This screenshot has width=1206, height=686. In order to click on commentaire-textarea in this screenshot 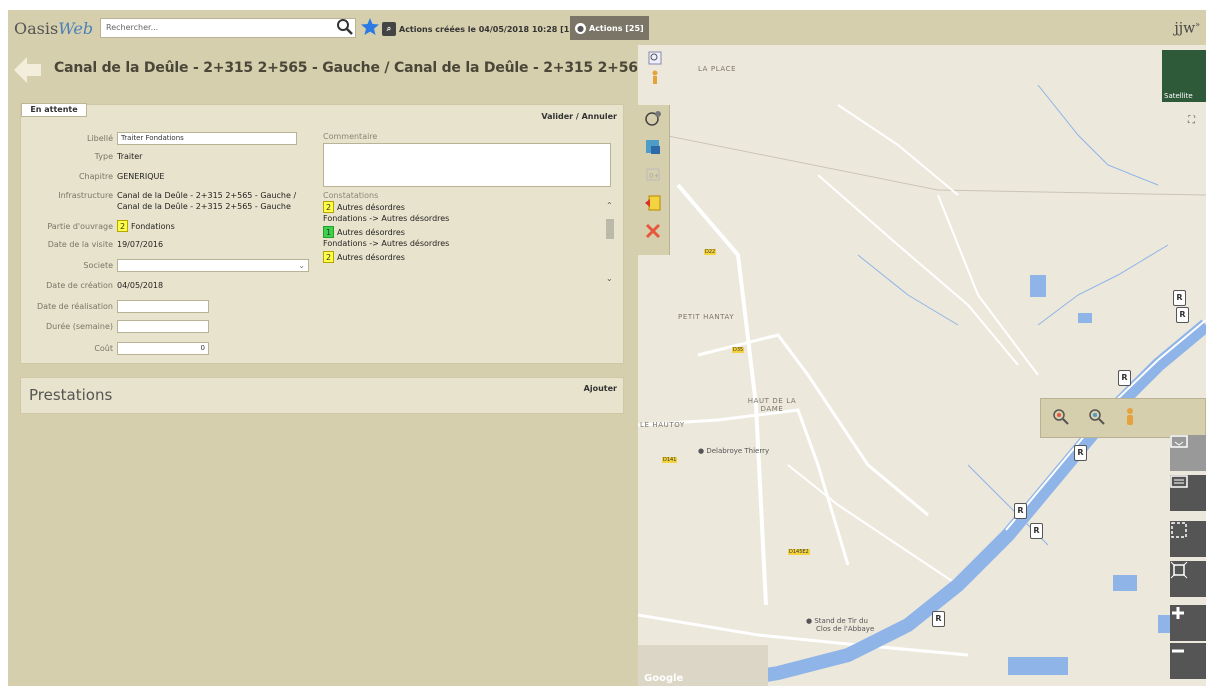, I will do `click(467, 165)`.